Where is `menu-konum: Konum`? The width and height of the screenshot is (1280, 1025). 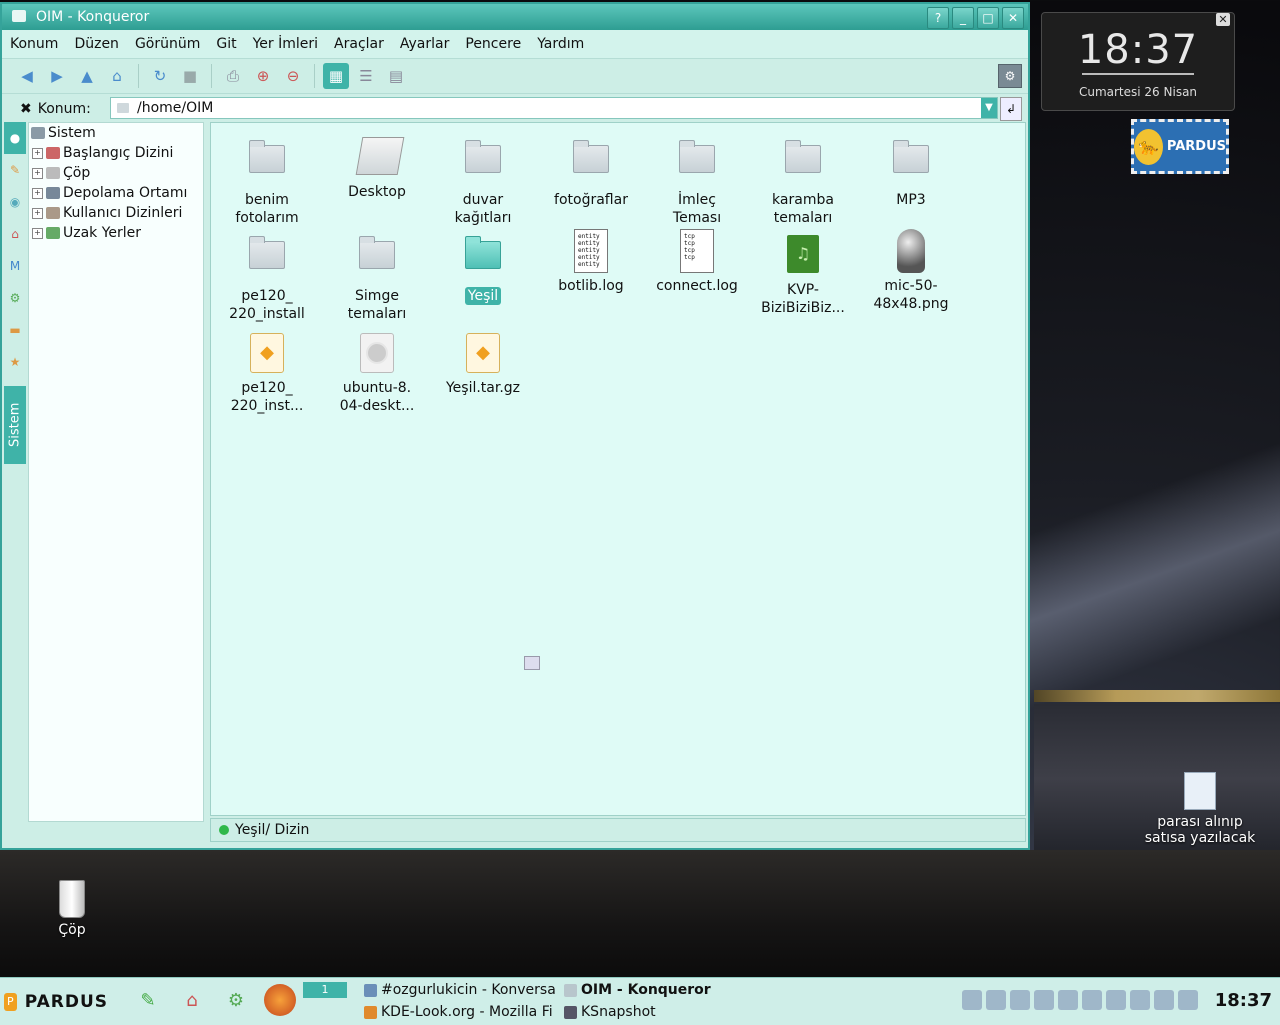
menu-konum: Konum is located at coordinates (34, 44).